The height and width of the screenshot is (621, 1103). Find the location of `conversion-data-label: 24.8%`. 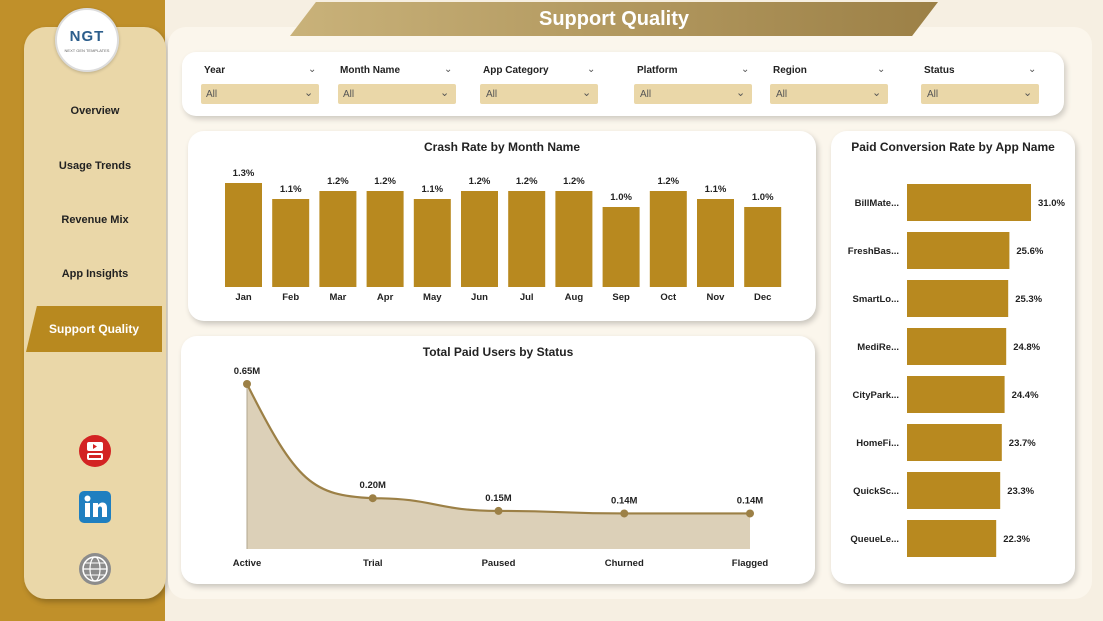

conversion-data-label: 24.8% is located at coordinates (1026, 347).